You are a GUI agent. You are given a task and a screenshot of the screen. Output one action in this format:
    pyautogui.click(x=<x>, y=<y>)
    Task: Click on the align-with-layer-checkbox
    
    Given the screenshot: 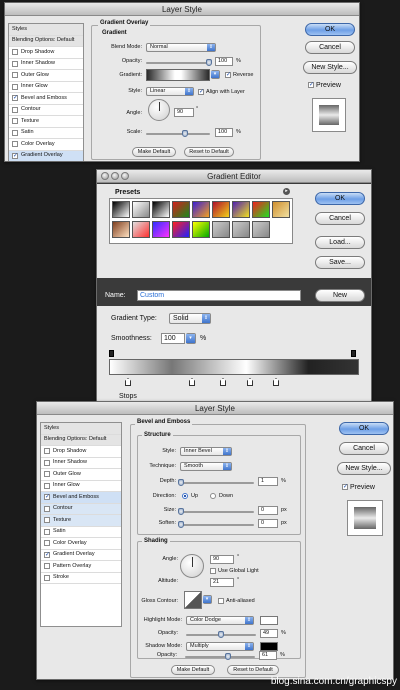 What is the action you would take?
    pyautogui.click(x=201, y=92)
    